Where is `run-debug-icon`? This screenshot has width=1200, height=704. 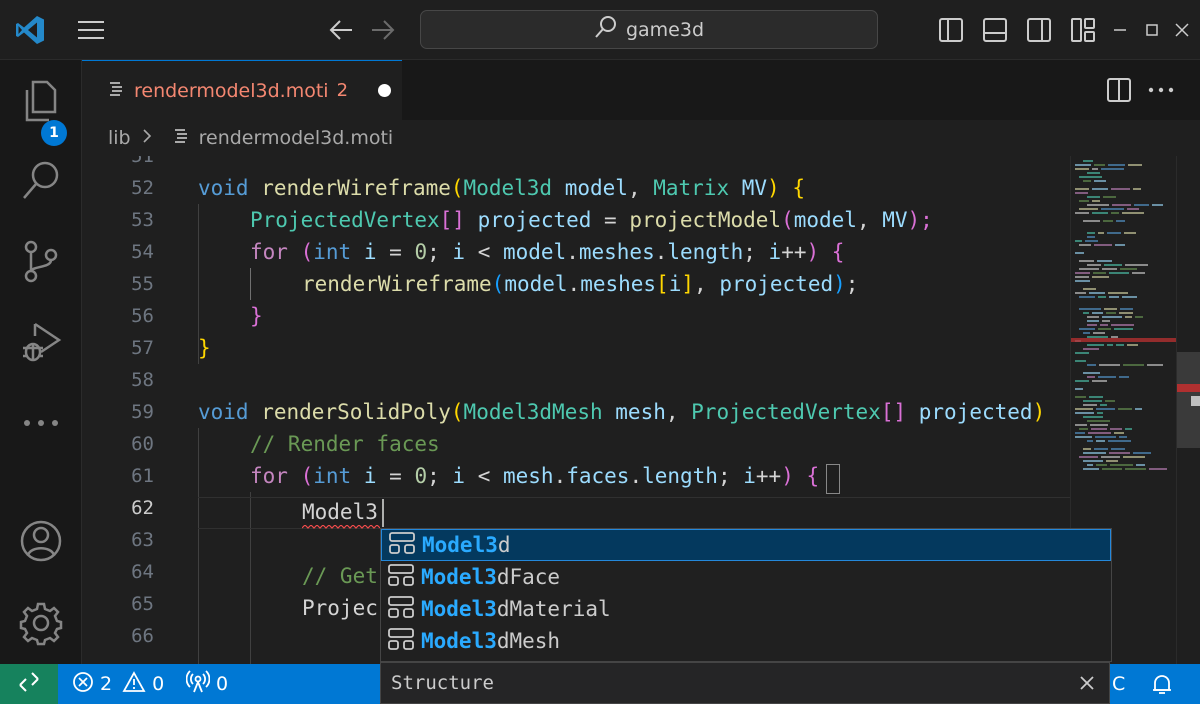
run-debug-icon is located at coordinates (41, 341).